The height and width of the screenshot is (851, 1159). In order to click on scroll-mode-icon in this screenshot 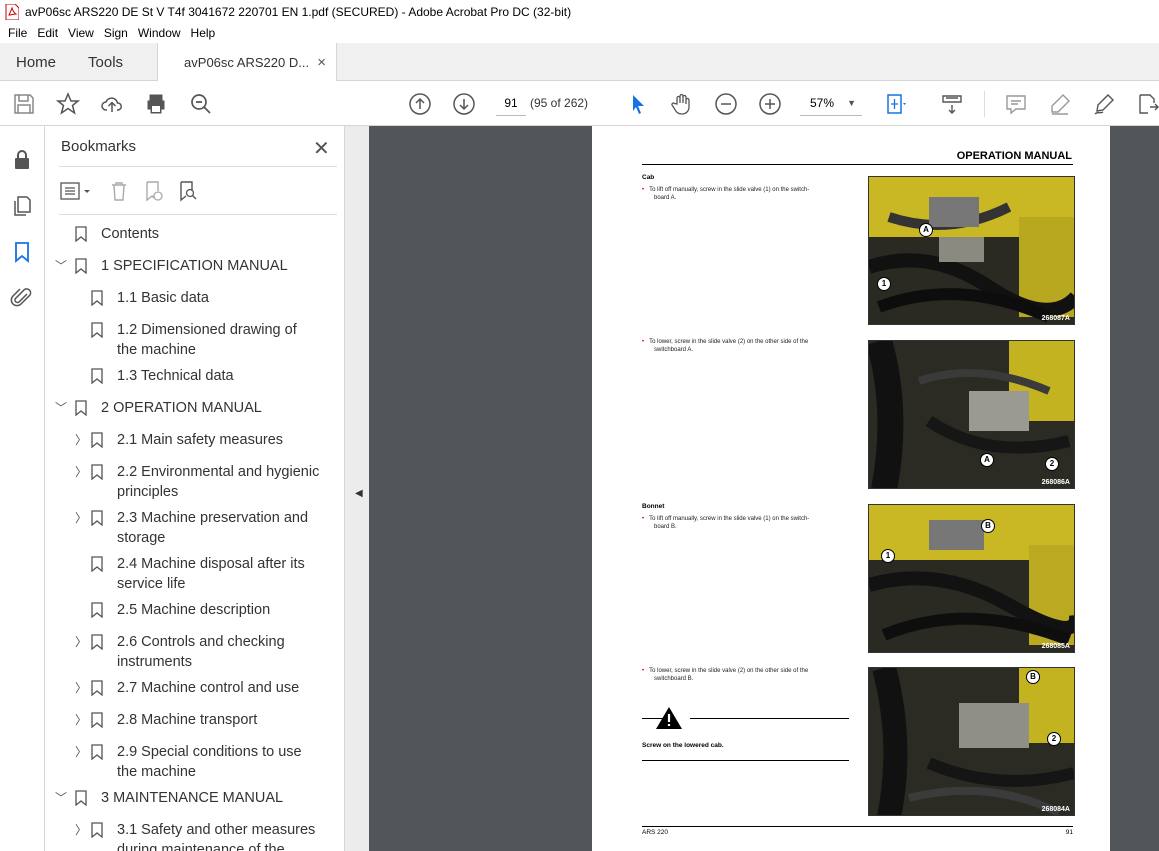, I will do `click(952, 104)`.